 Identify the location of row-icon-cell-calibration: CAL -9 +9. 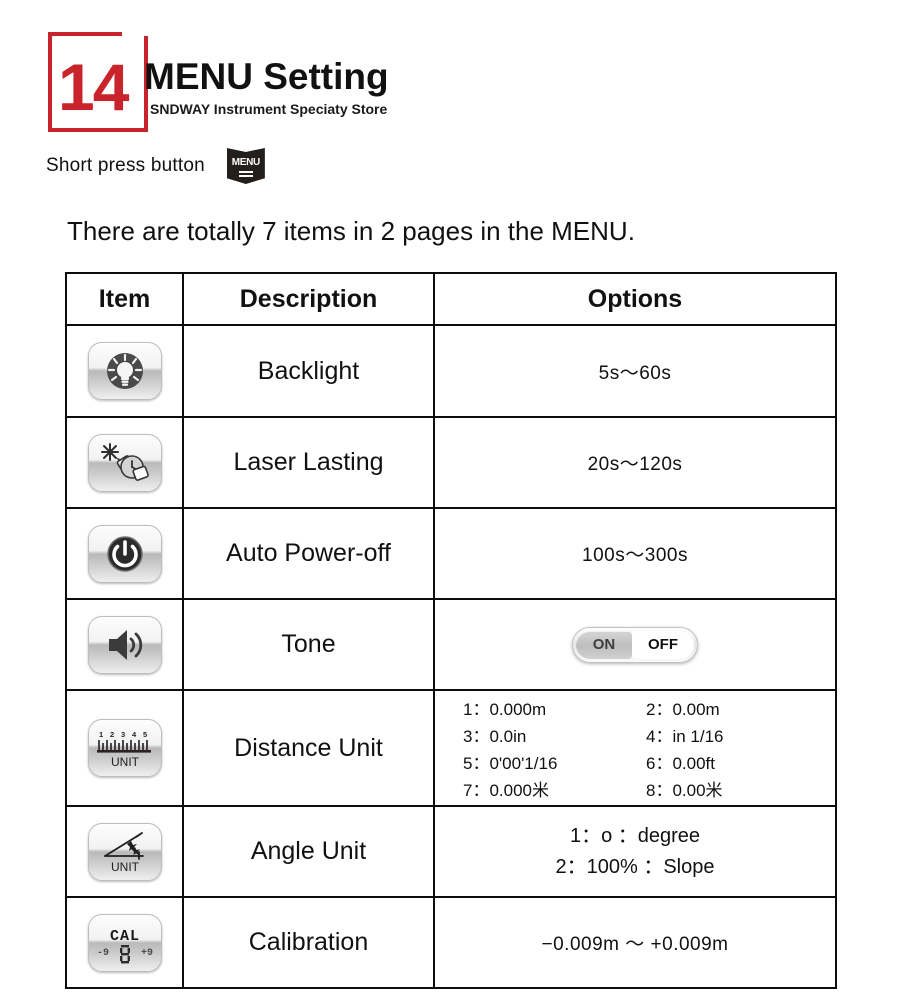
(124, 942).